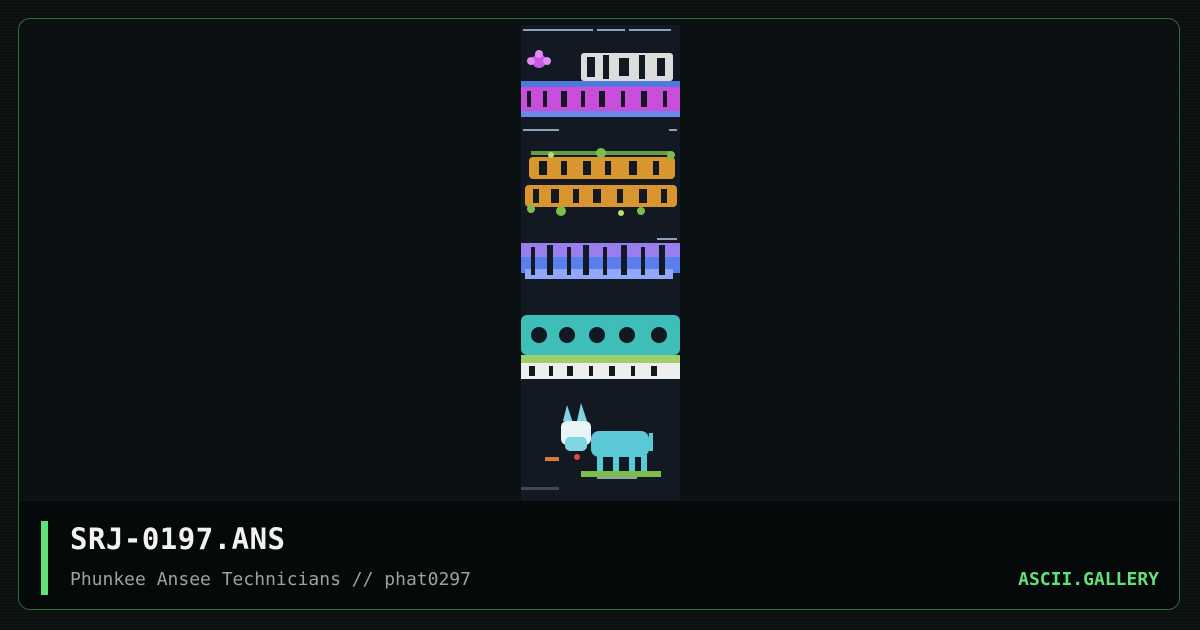 This screenshot has width=1200, height=630. I want to click on artwork-credits: Phunkee Ansee Technicians // phat0297, so click(270, 579).